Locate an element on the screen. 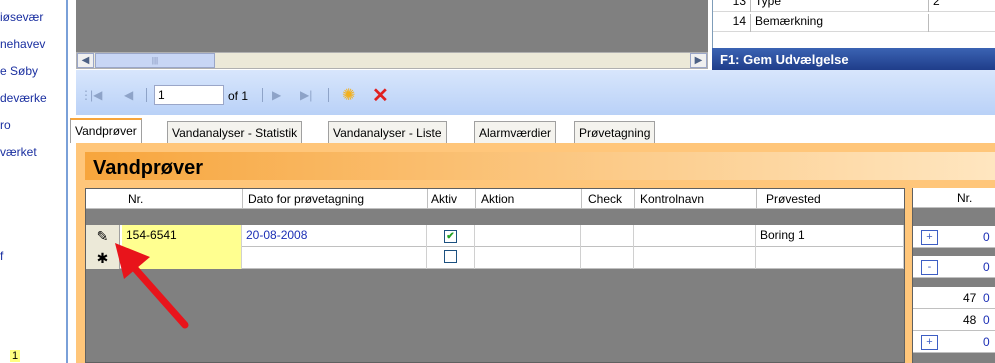 This screenshot has width=995, height=363. horizontal-scrollbar: ◀ ||| ▶ is located at coordinates (392, 60).